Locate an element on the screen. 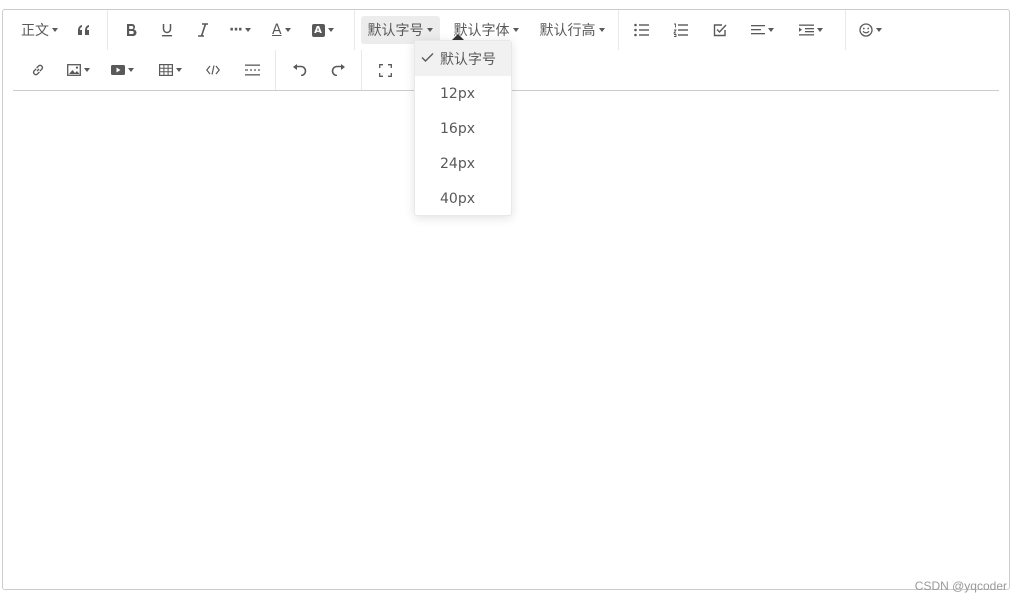 The height and width of the screenshot is (602, 1021). font-size-option-label: 16px is located at coordinates (457, 128).